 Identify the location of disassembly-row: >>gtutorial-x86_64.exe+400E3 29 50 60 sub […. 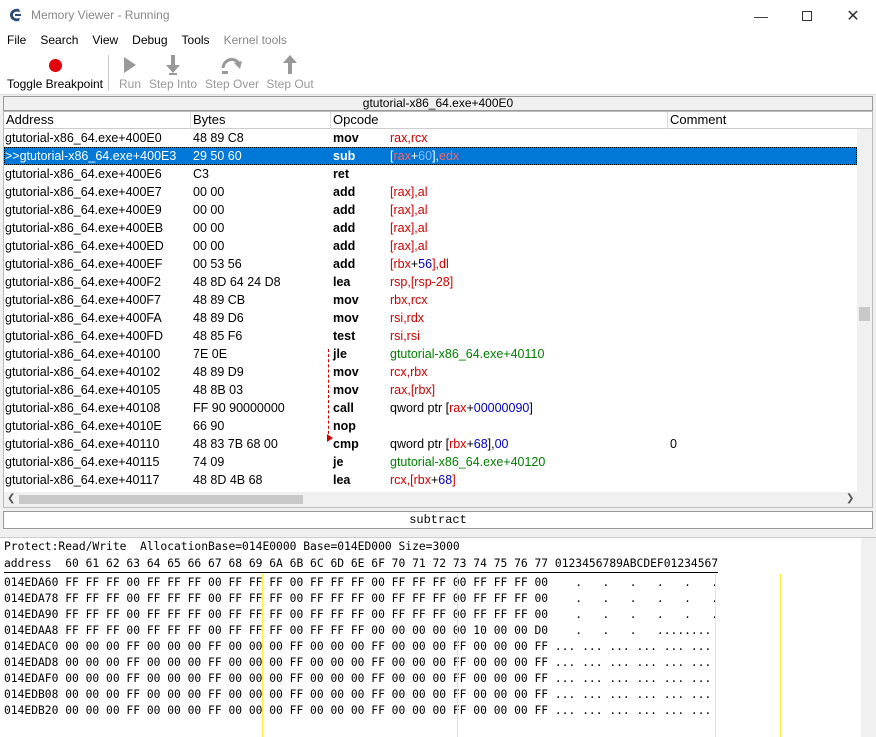
(430, 156).